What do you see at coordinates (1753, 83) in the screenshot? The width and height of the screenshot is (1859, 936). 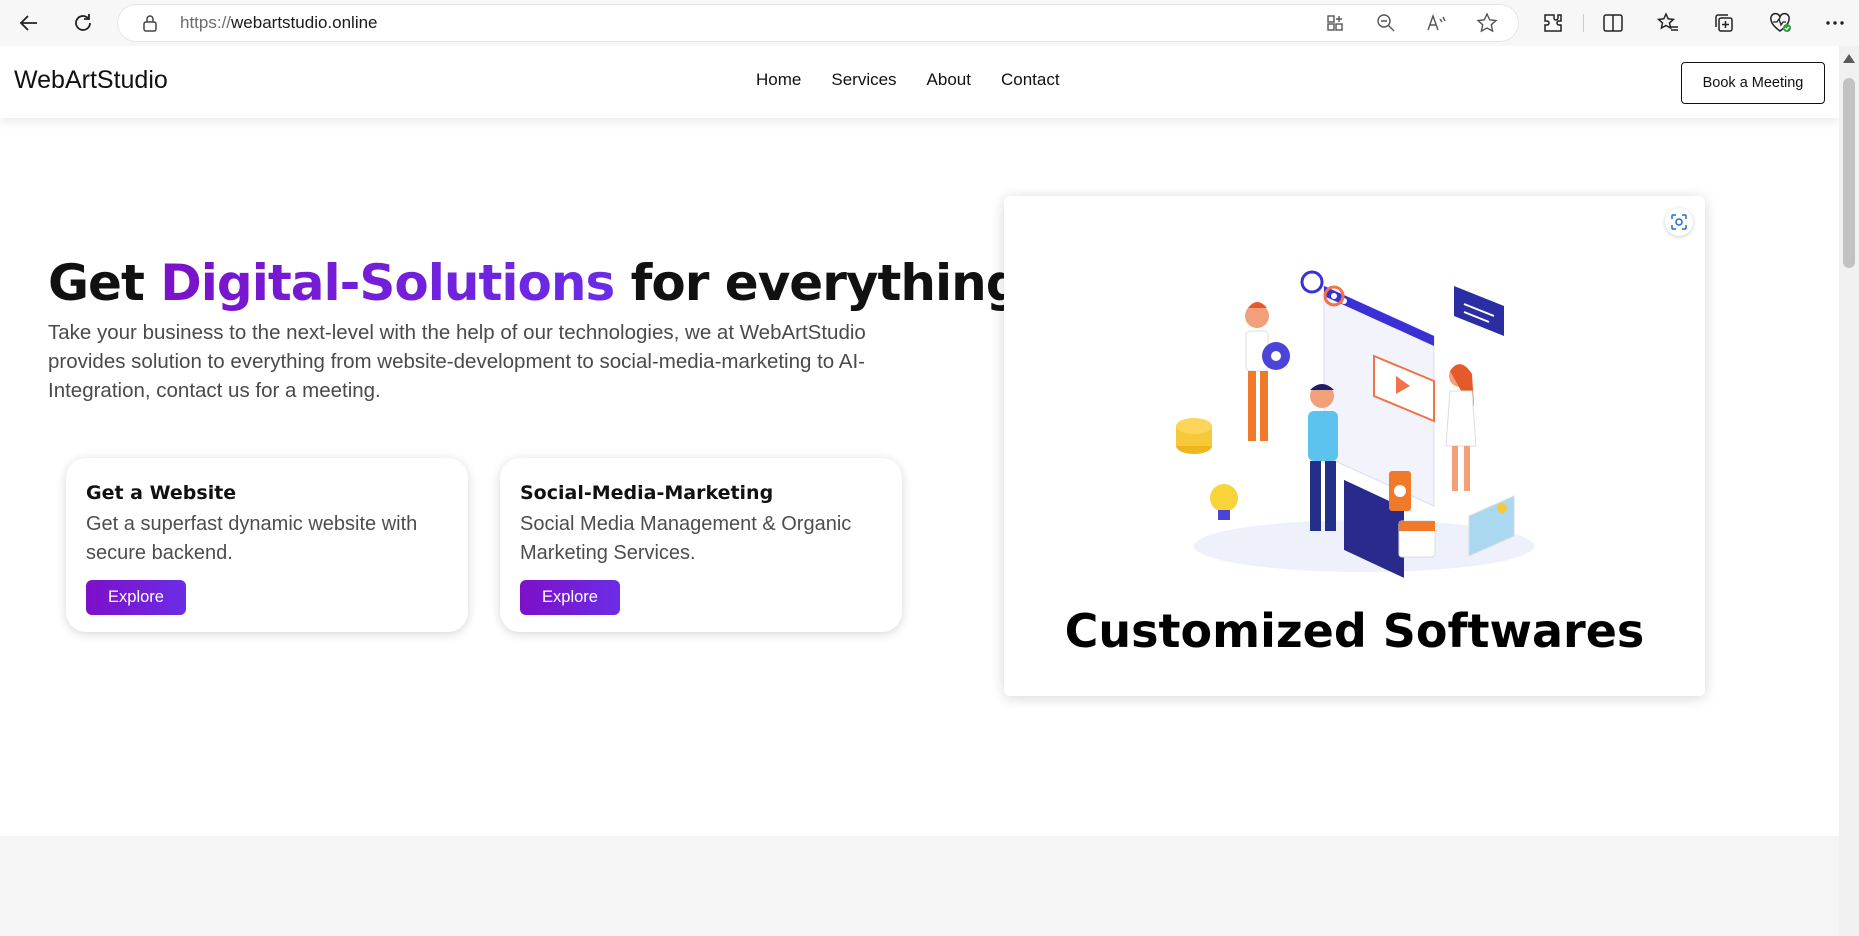 I see `book-meeting-button: Book a Meeting` at bounding box center [1753, 83].